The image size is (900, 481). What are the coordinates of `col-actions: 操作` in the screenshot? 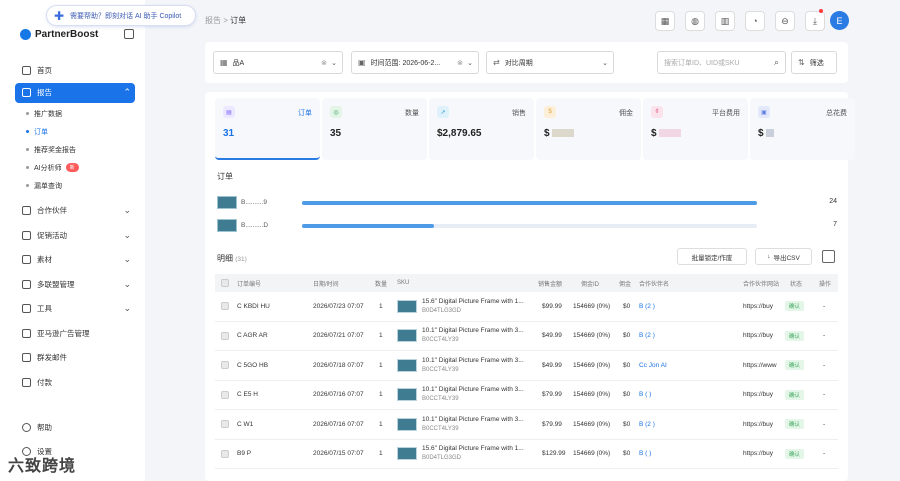 It's located at (825, 284).